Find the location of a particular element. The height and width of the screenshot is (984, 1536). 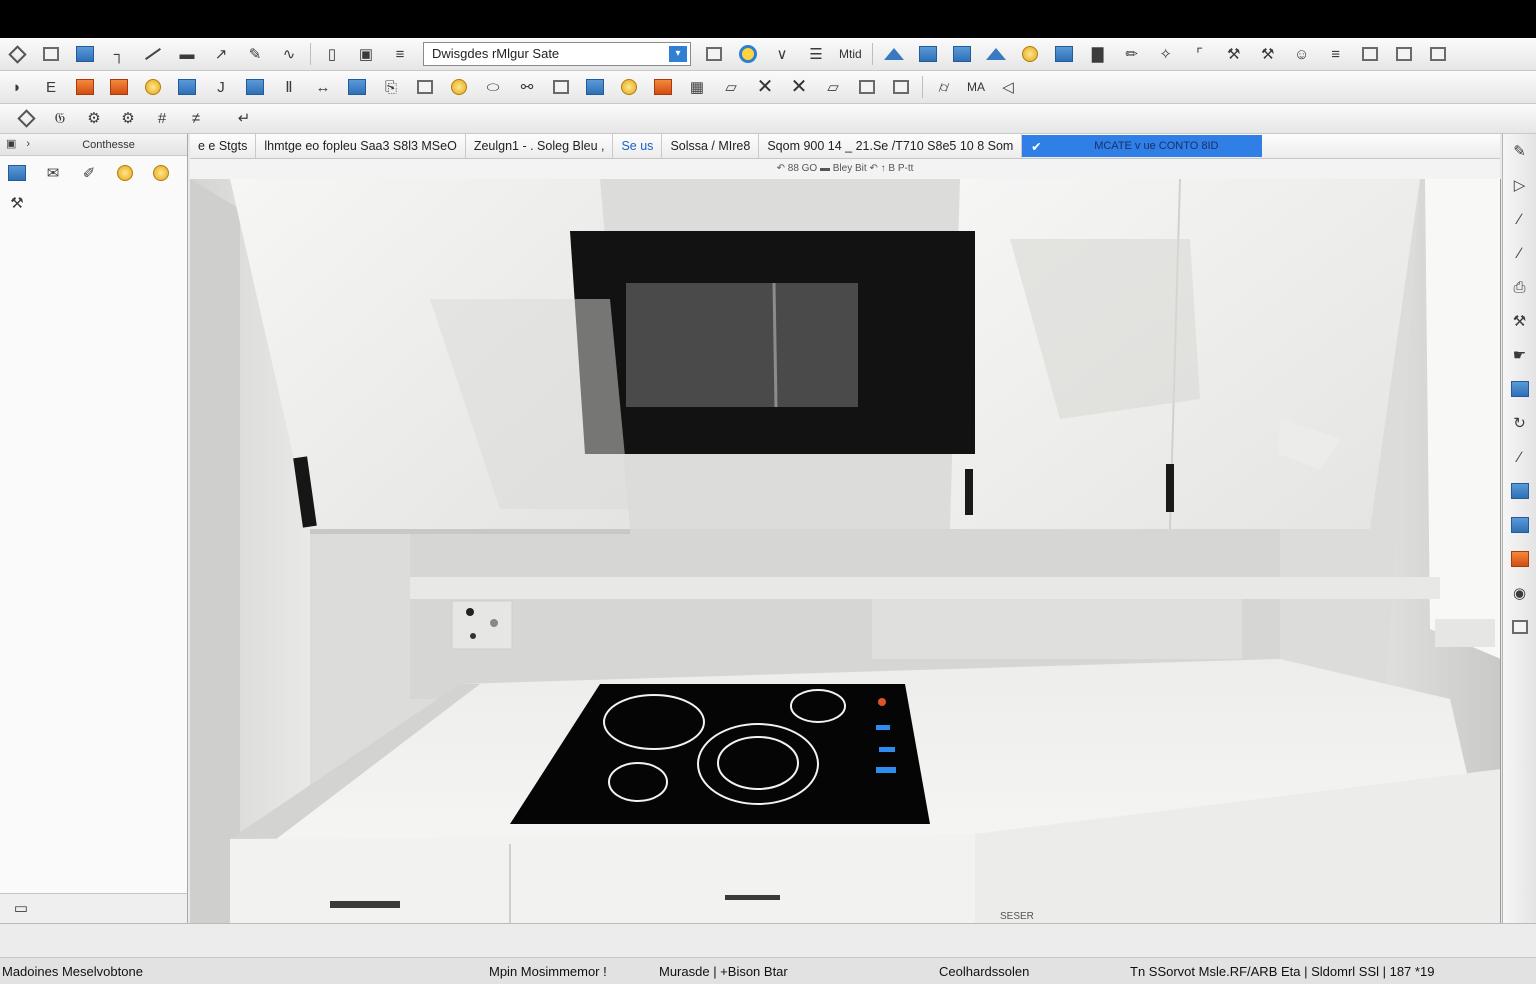

chevron-right-tool-icon: ▷ is located at coordinates (1520, 185).